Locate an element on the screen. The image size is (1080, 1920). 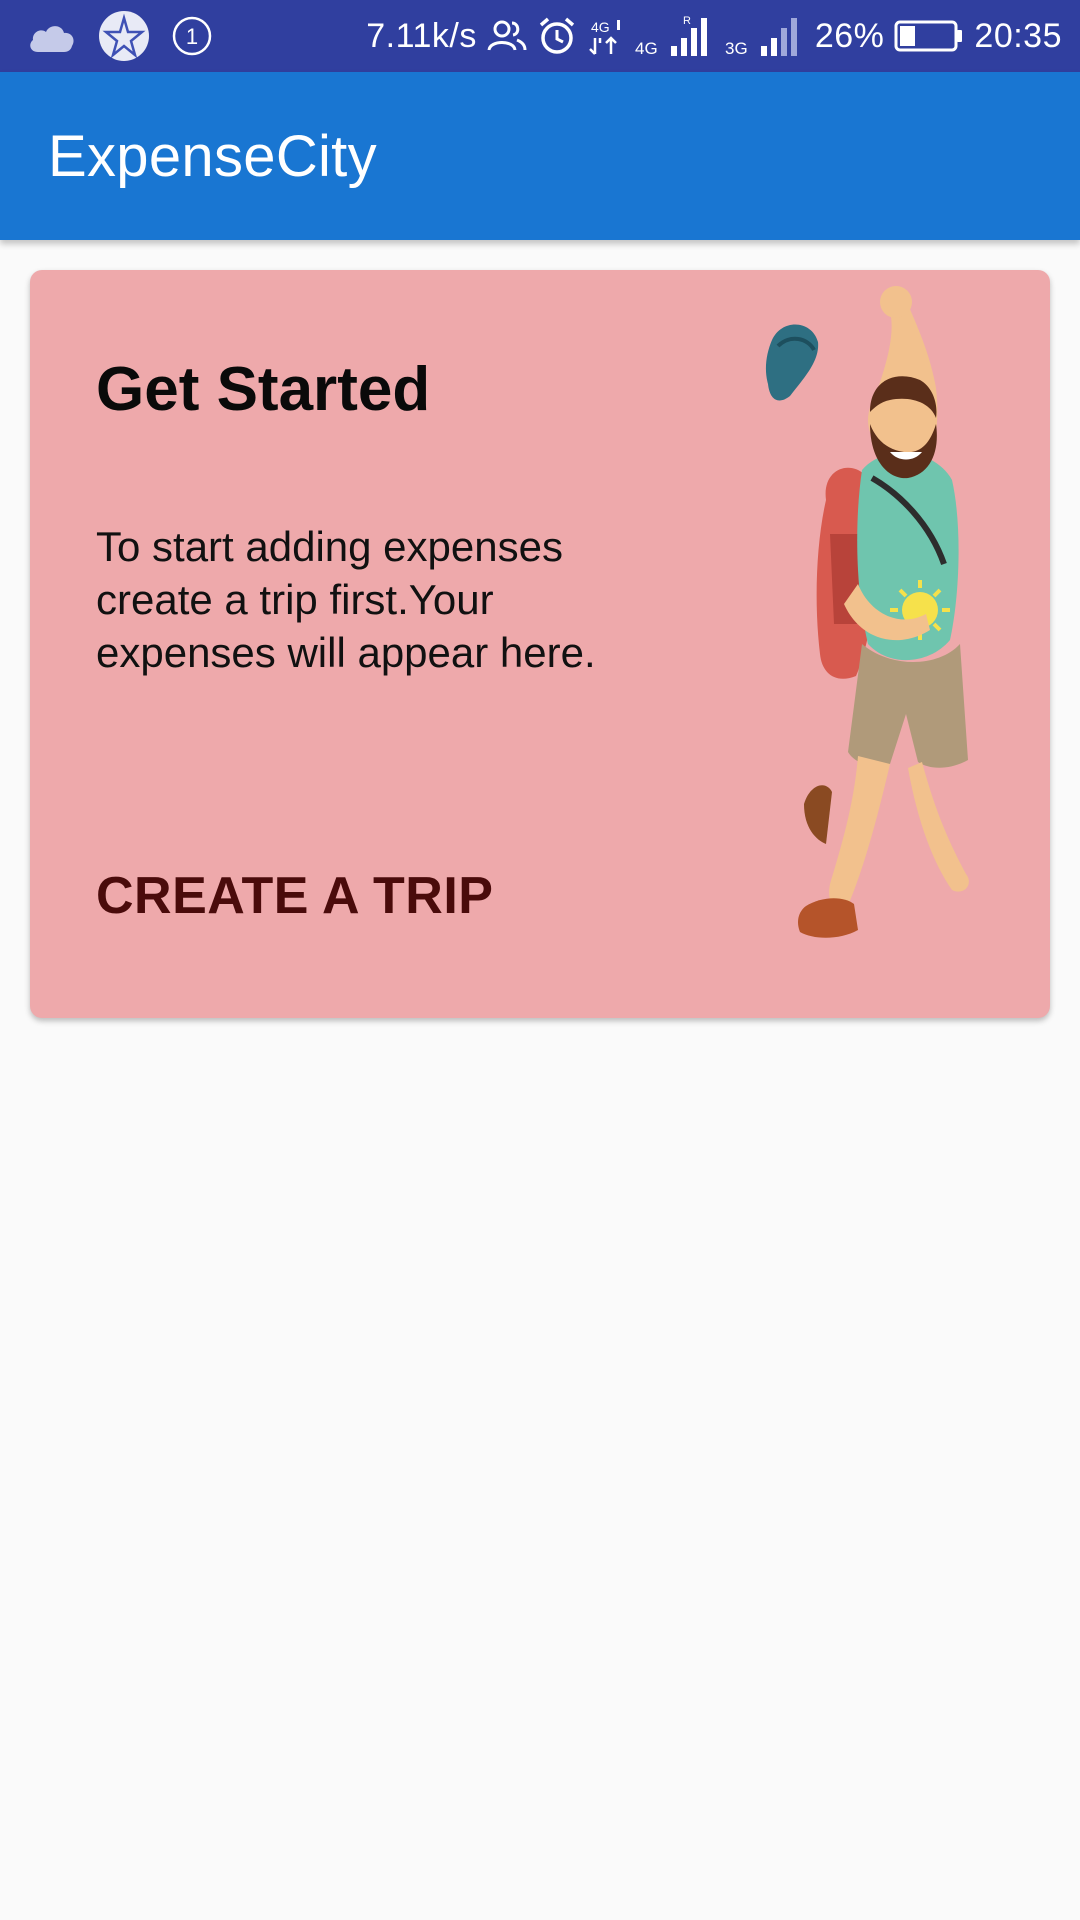
svg-text: R is located at coordinates (687, 21).